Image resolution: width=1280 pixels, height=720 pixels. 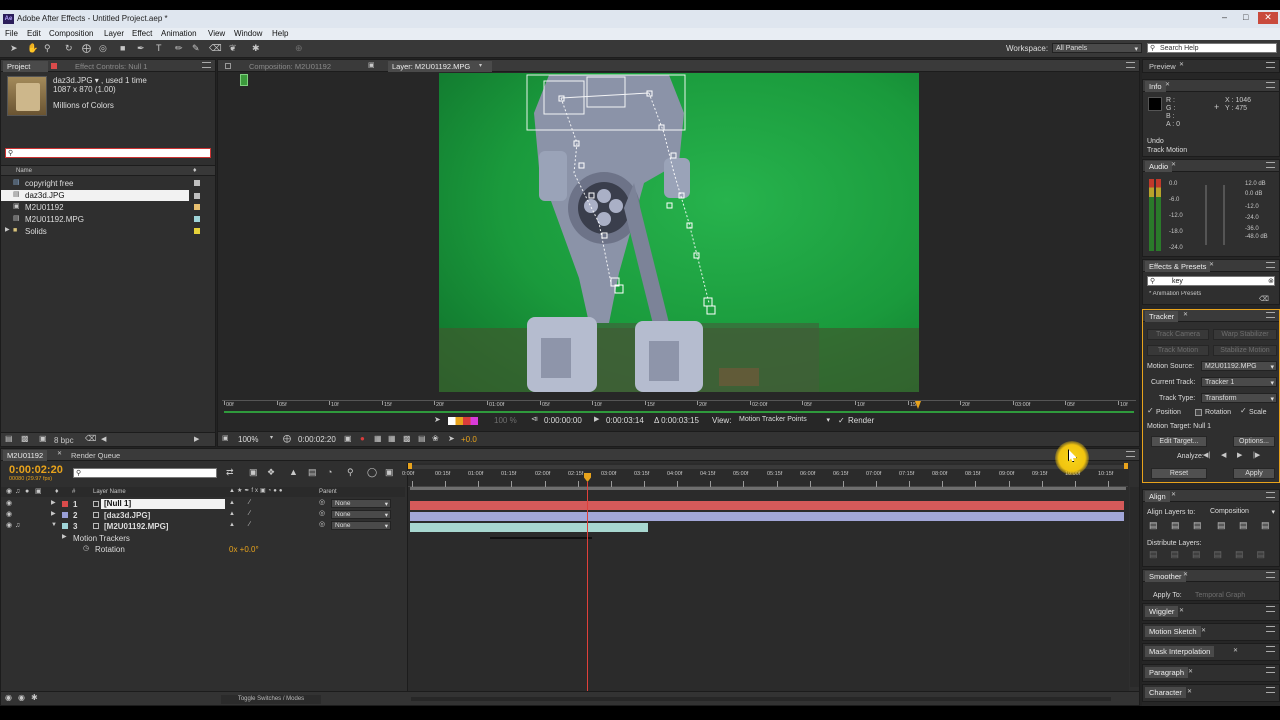 What do you see at coordinates (625, 421) in the screenshot?
I see `out-time: 0:00:03:14` at bounding box center [625, 421].